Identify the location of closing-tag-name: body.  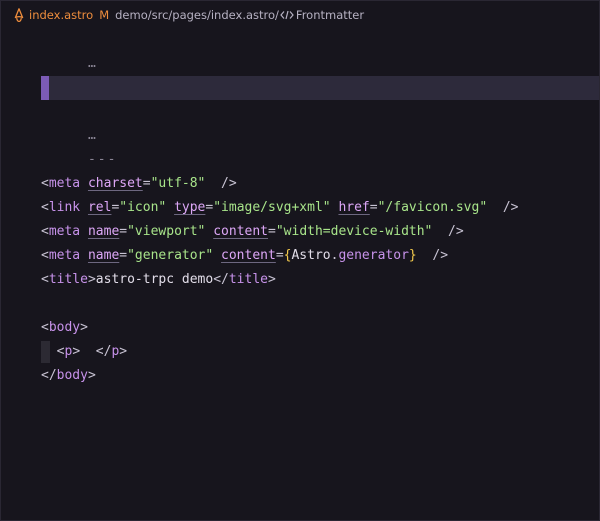
(72, 375).